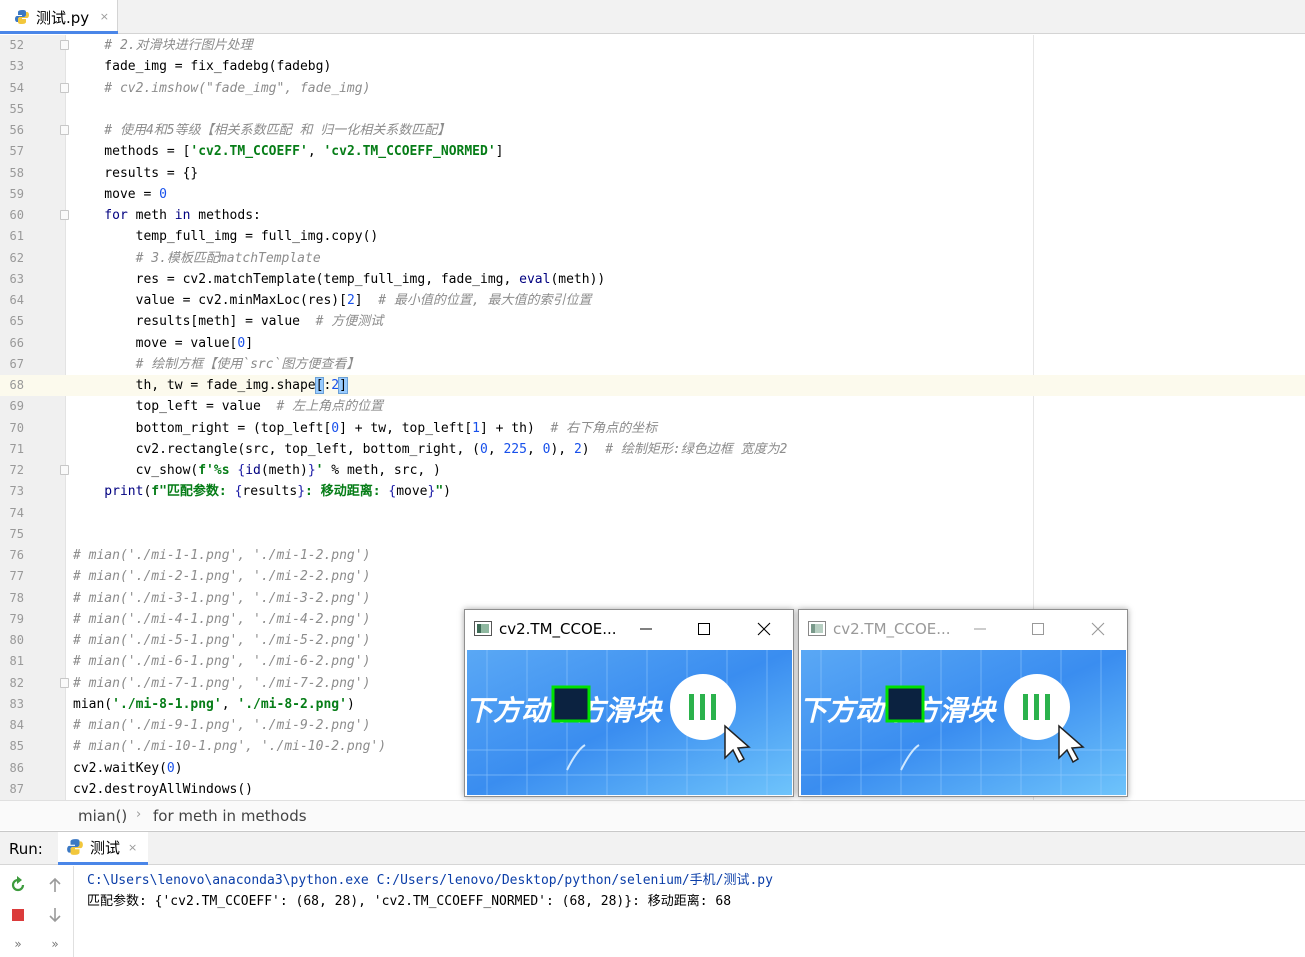 This screenshot has height=957, width=1305. I want to click on close-tab-icon: ×, so click(104, 16).